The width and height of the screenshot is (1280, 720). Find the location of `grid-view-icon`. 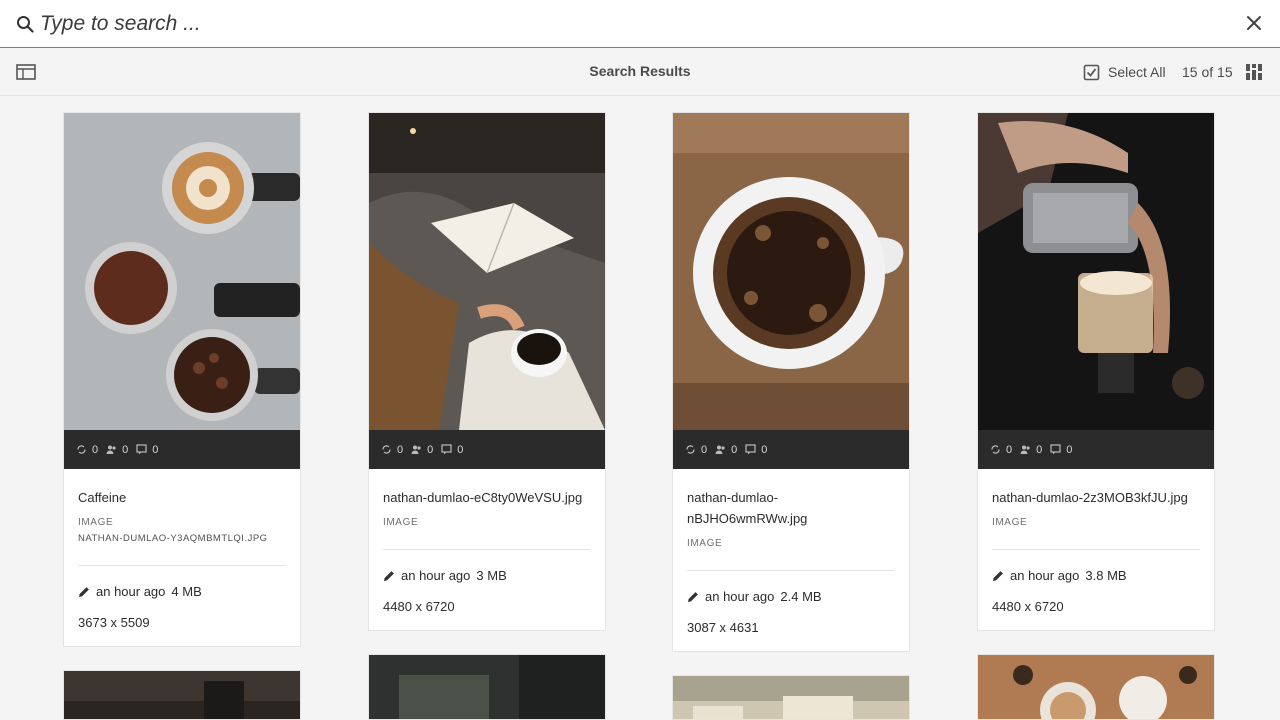

grid-view-icon is located at coordinates (1254, 72).